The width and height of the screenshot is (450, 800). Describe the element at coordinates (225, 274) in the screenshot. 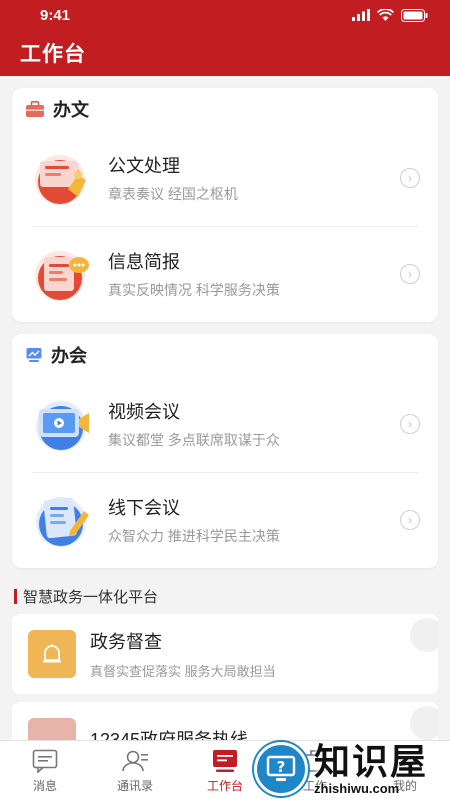

I see `list-item-info-briefing: 信息简报 真实反映情况 科学服务决策 ›` at that location.